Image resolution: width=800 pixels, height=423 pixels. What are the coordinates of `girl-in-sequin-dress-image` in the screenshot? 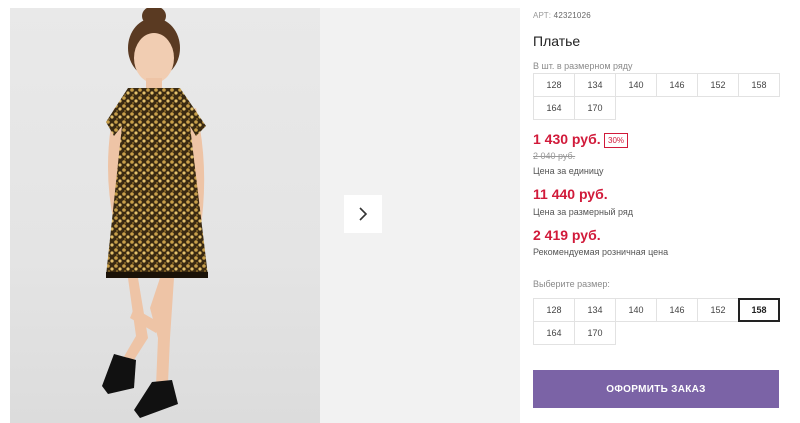 It's located at (155, 213).